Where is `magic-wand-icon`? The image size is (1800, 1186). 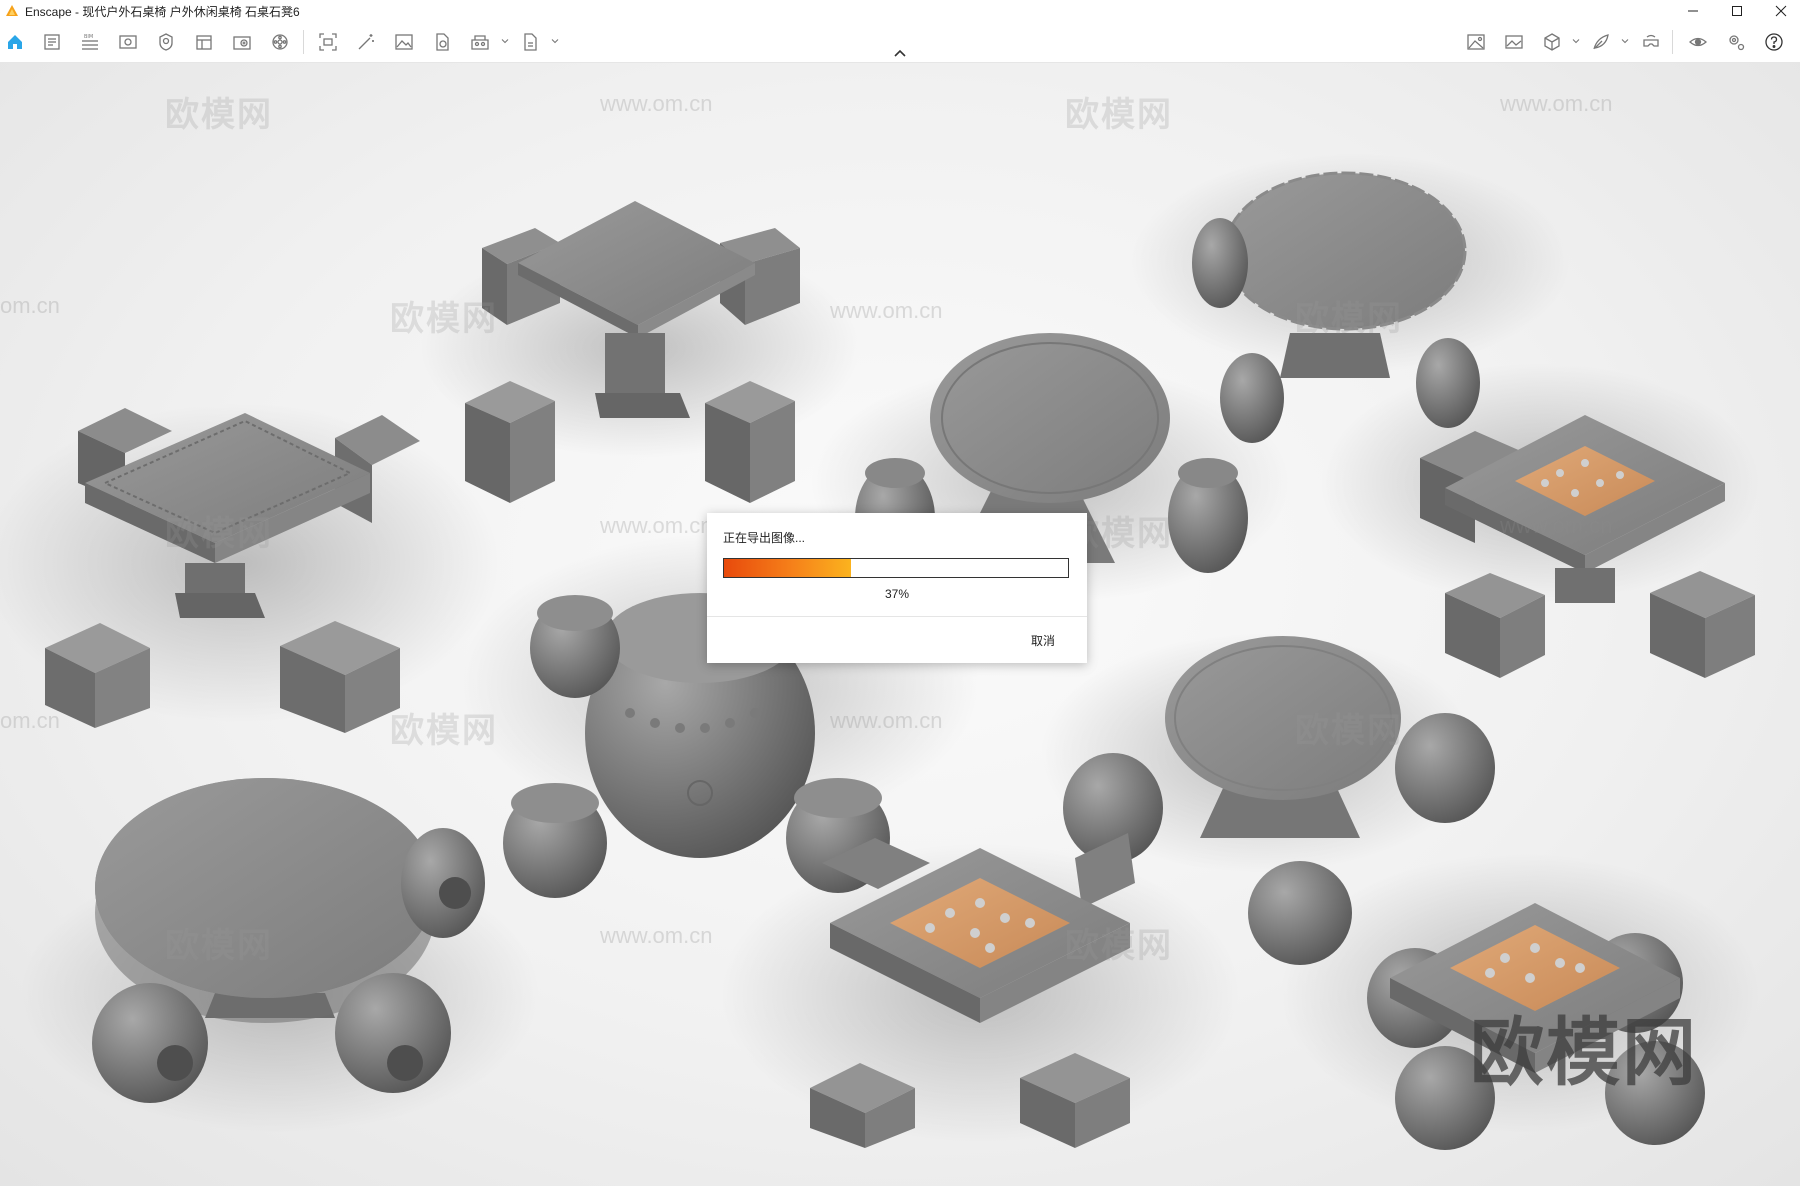 magic-wand-icon is located at coordinates (366, 42).